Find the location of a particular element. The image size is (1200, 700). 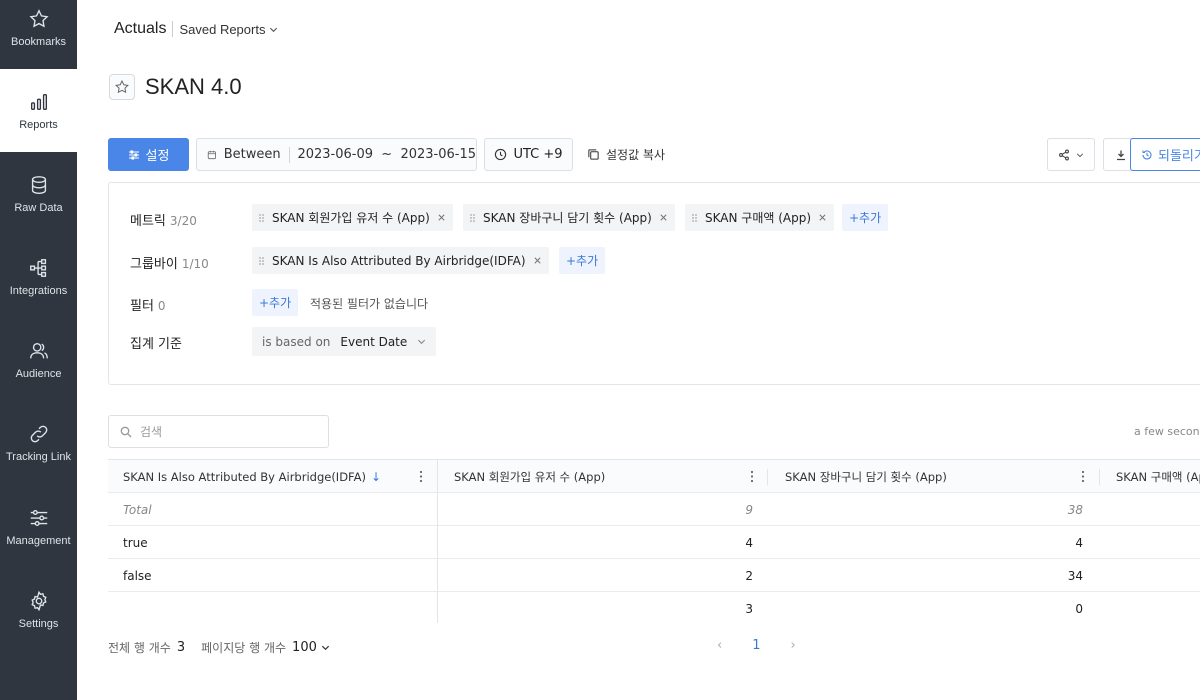

sidebar-item-label: Reports is located at coordinates (38, 124).